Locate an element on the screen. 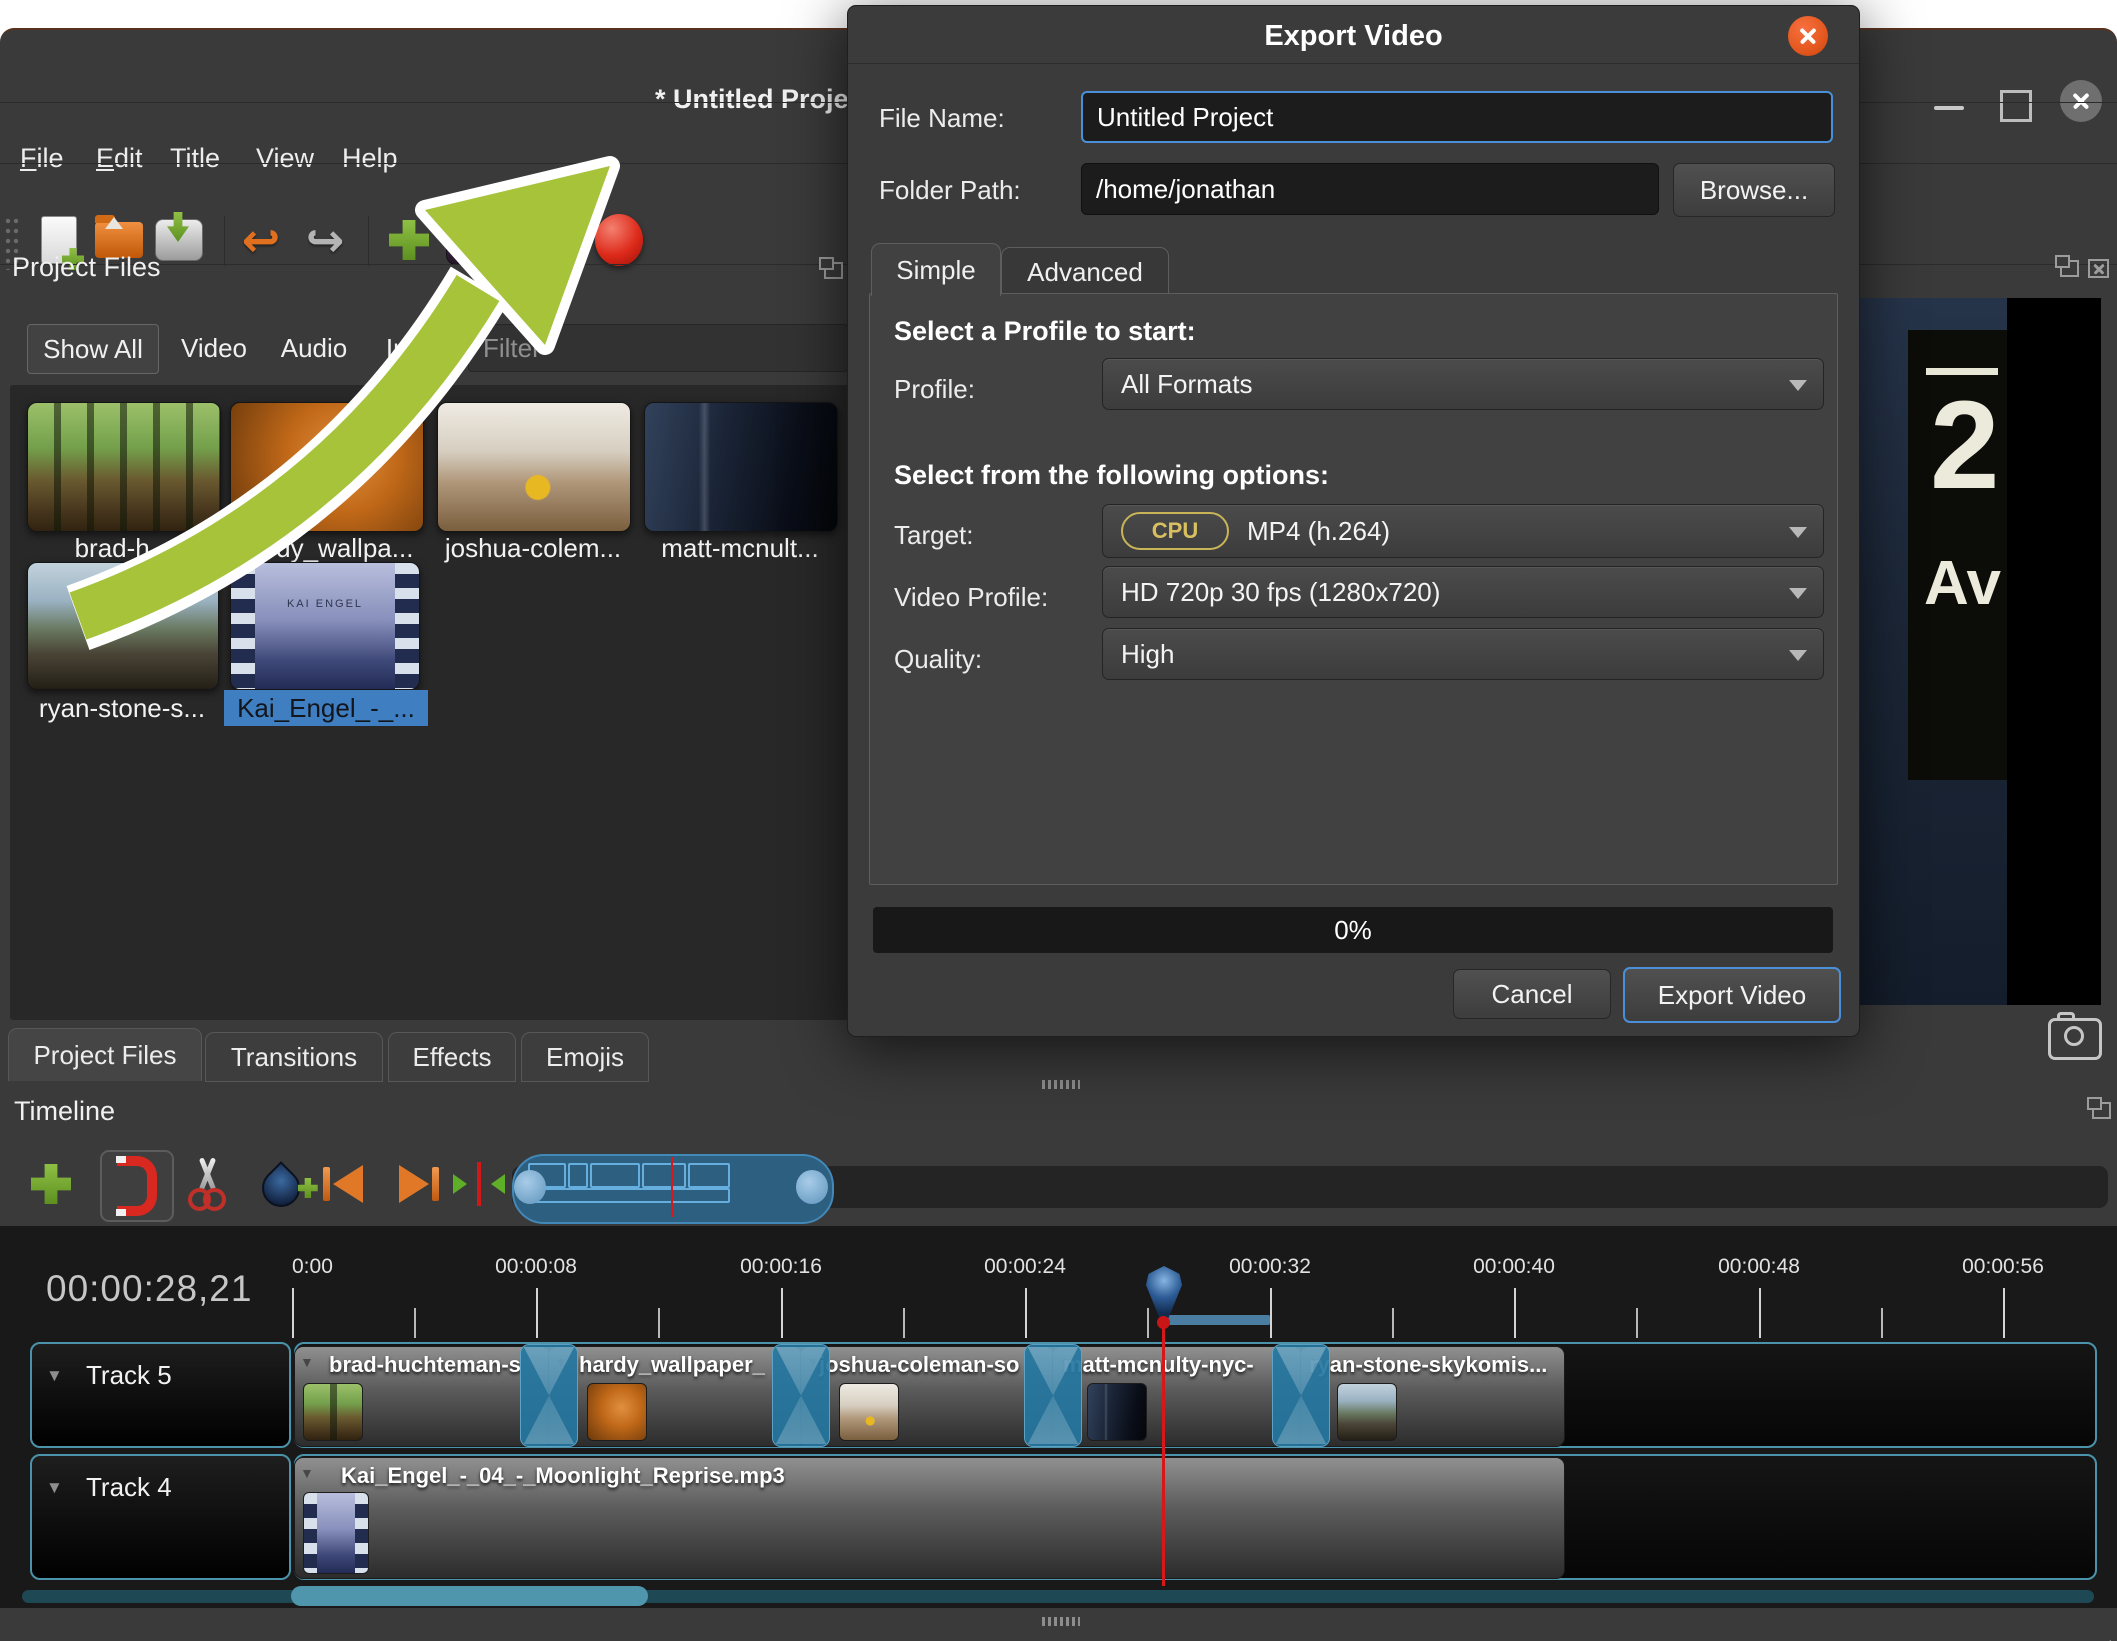  jump-start-button is located at coordinates (347, 1184).